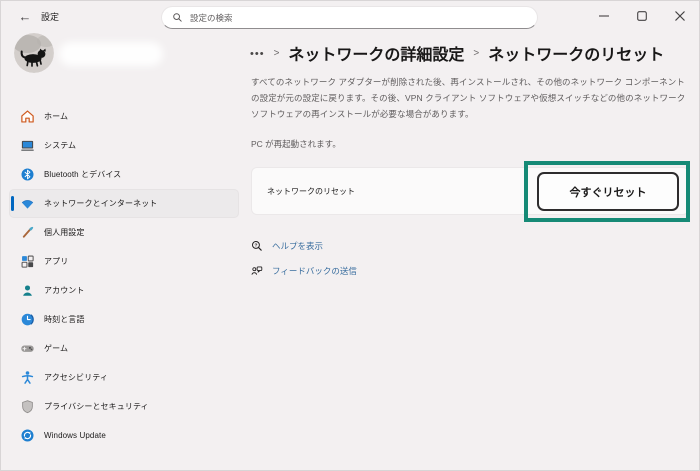 This screenshot has width=700, height=471. What do you see at coordinates (27, 319) in the screenshot?
I see `clock-globe-icon` at bounding box center [27, 319].